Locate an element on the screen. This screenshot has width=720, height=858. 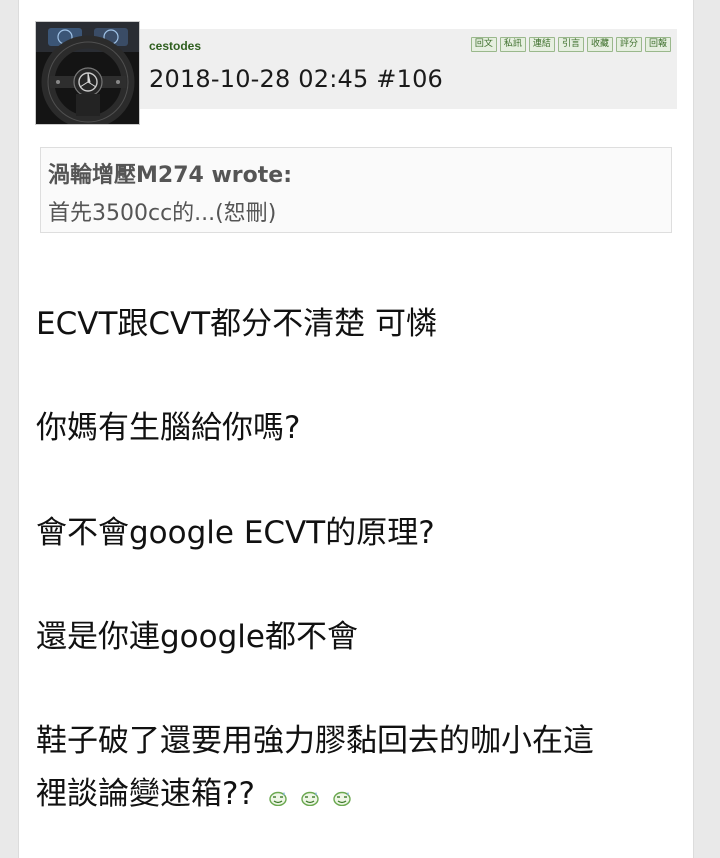
steering-wheel-photo is located at coordinates (87, 73).